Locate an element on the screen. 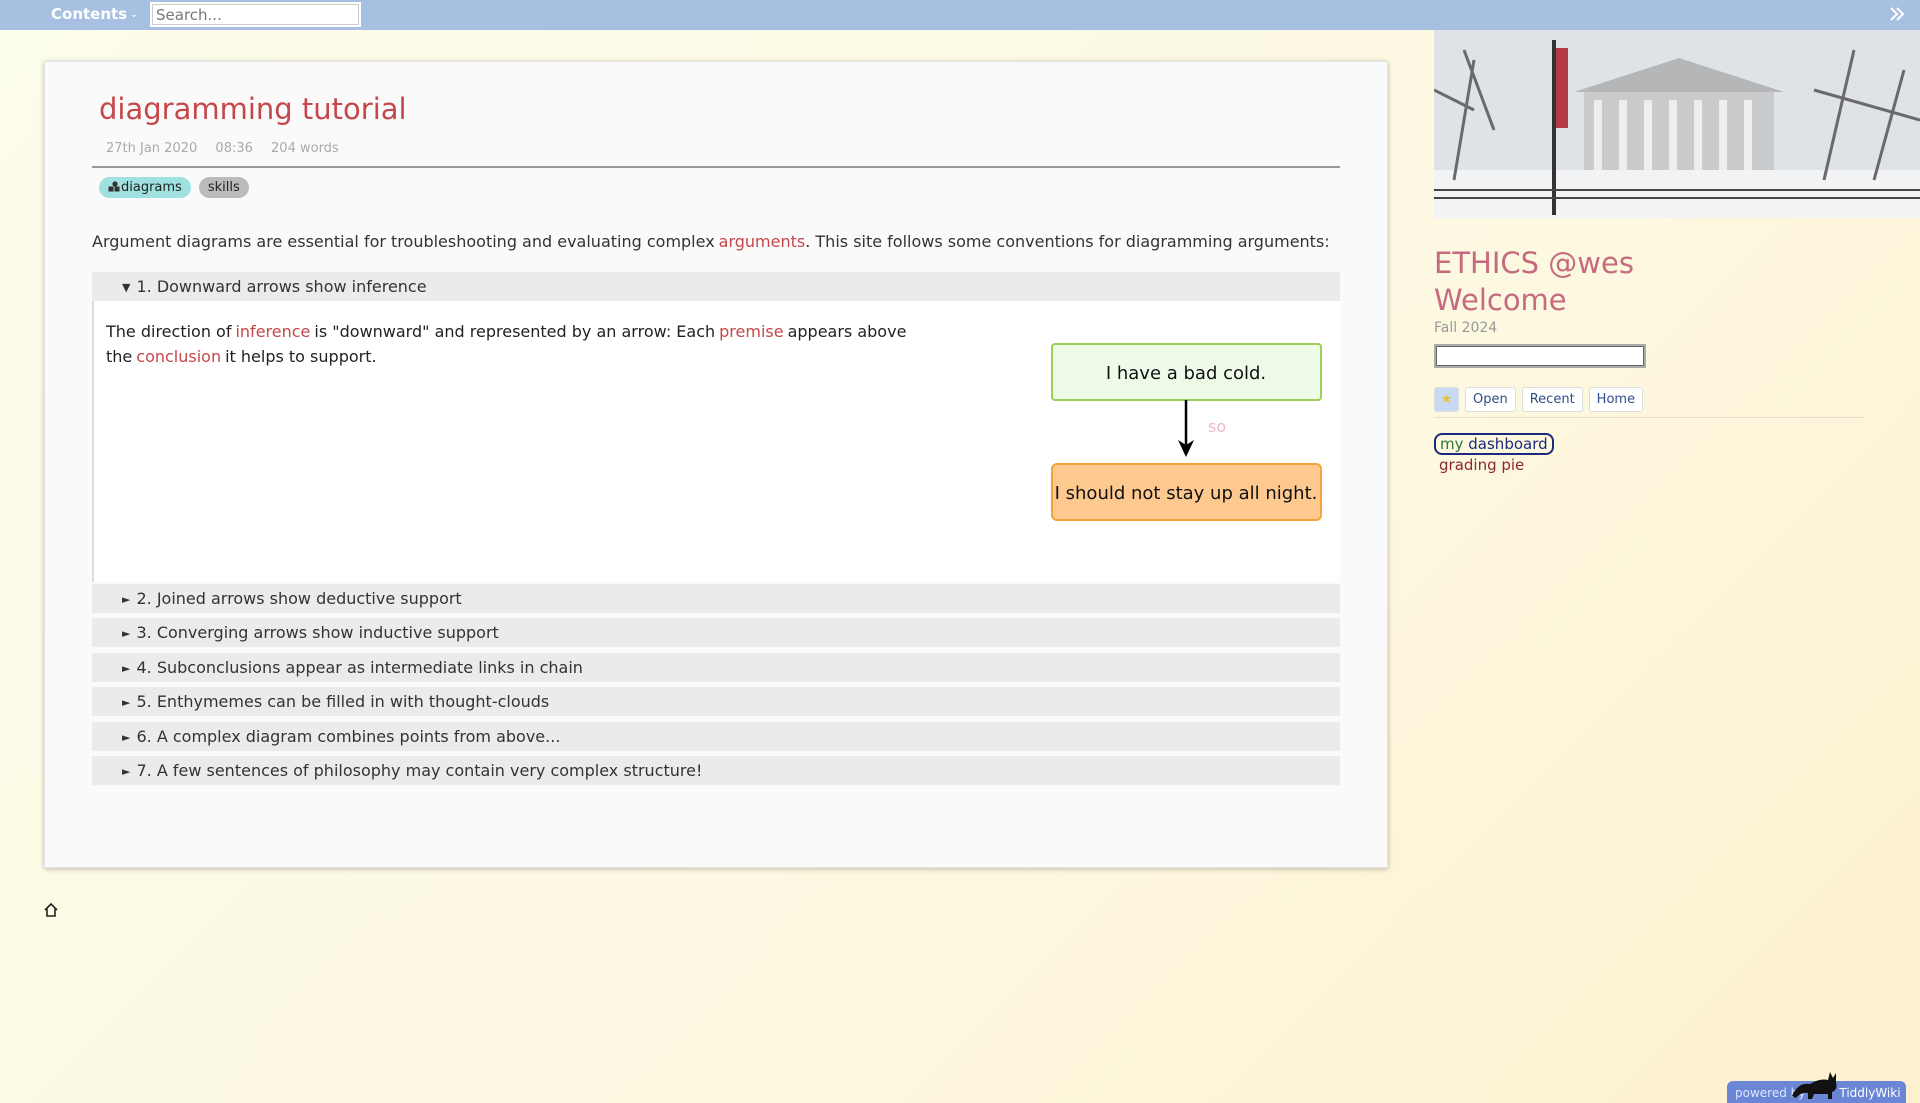 Image resolution: width=1920 pixels, height=1103 pixels. tiddler-word-count: 204 words is located at coordinates (305, 148).